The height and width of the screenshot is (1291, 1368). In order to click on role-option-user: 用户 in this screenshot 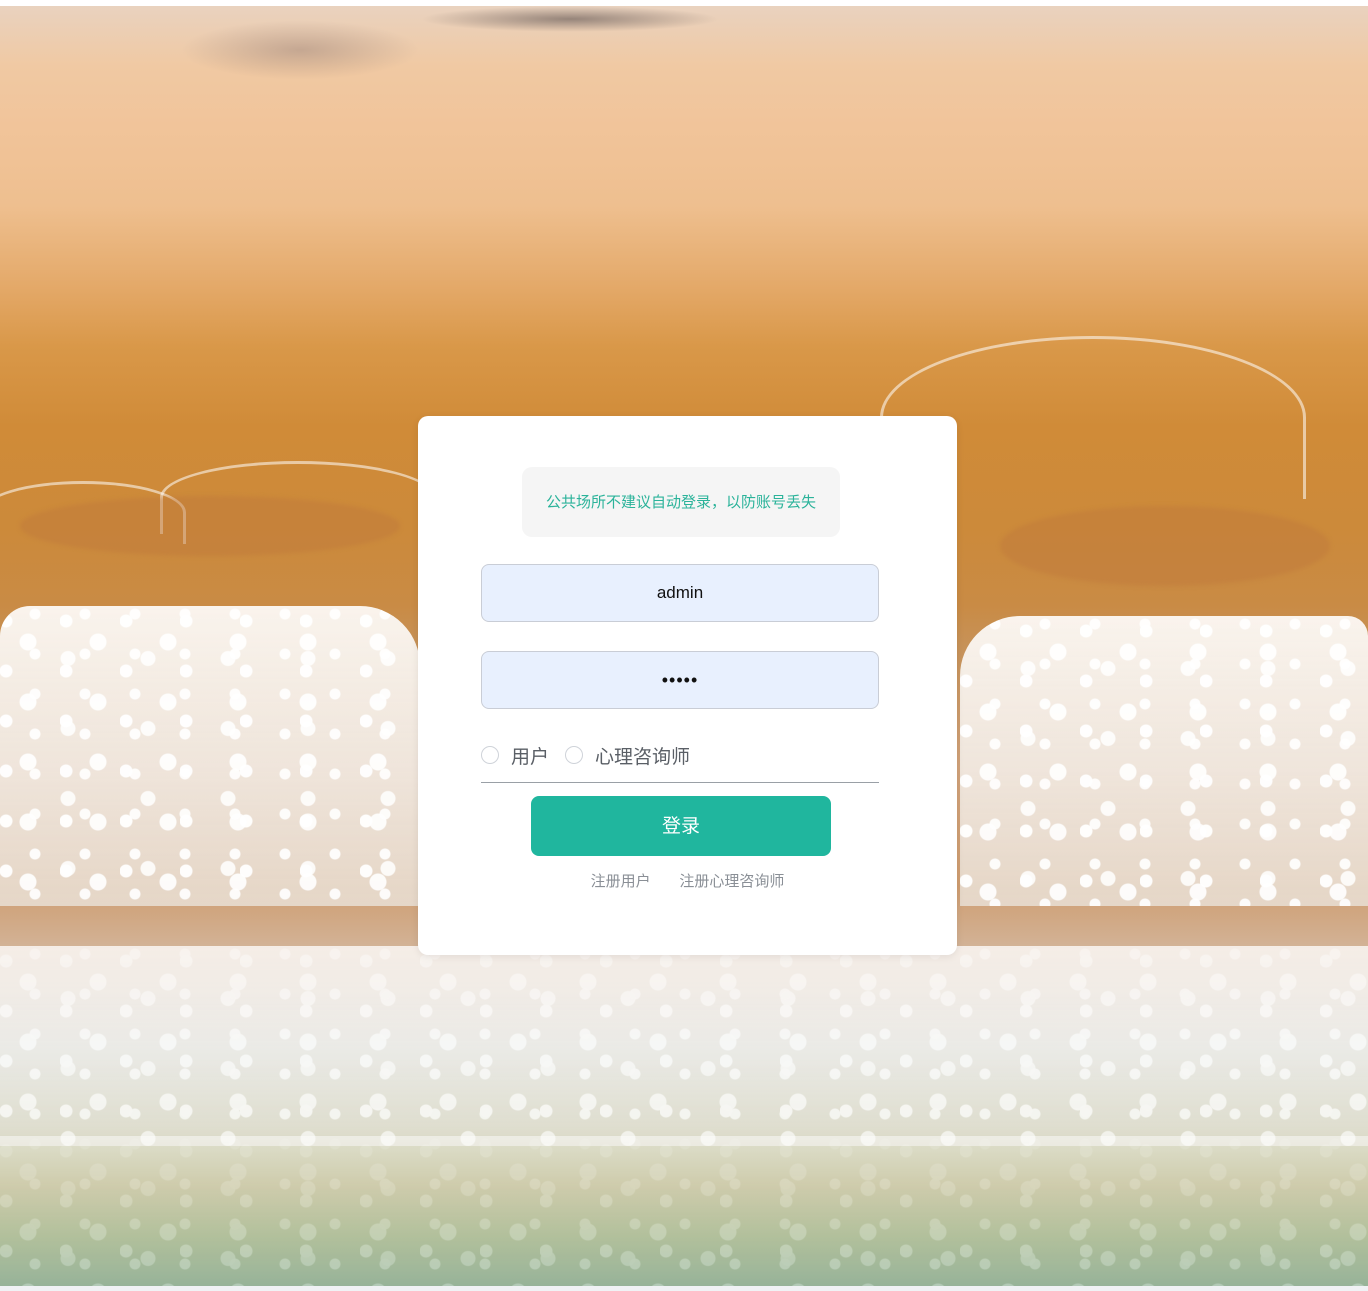, I will do `click(515, 755)`.